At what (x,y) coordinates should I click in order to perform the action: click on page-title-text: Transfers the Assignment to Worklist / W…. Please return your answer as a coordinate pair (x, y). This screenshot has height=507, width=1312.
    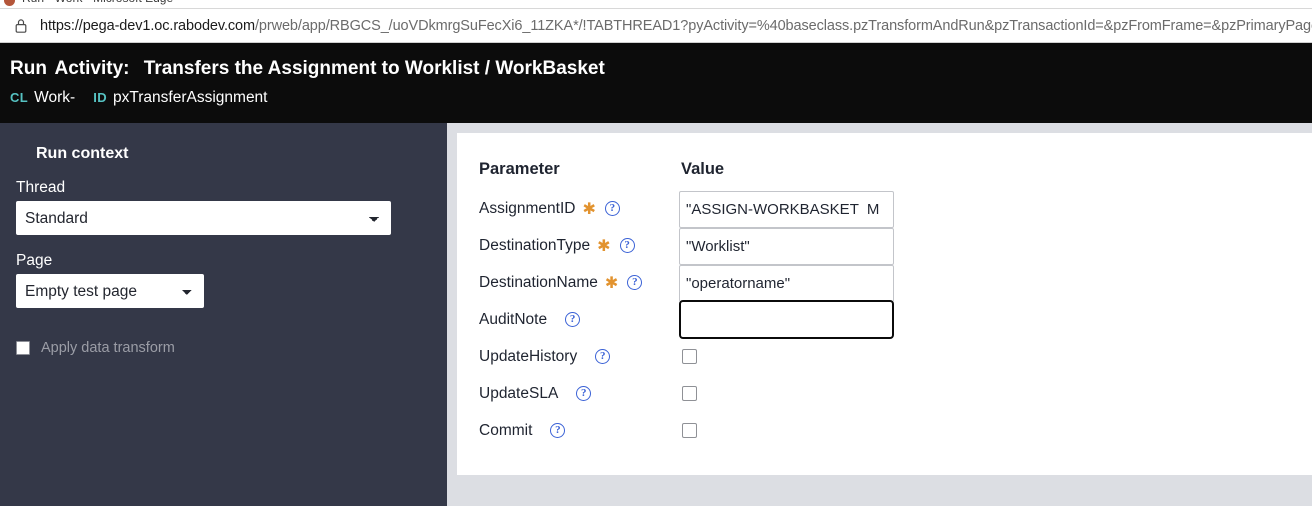
    Looking at the image, I should click on (374, 68).